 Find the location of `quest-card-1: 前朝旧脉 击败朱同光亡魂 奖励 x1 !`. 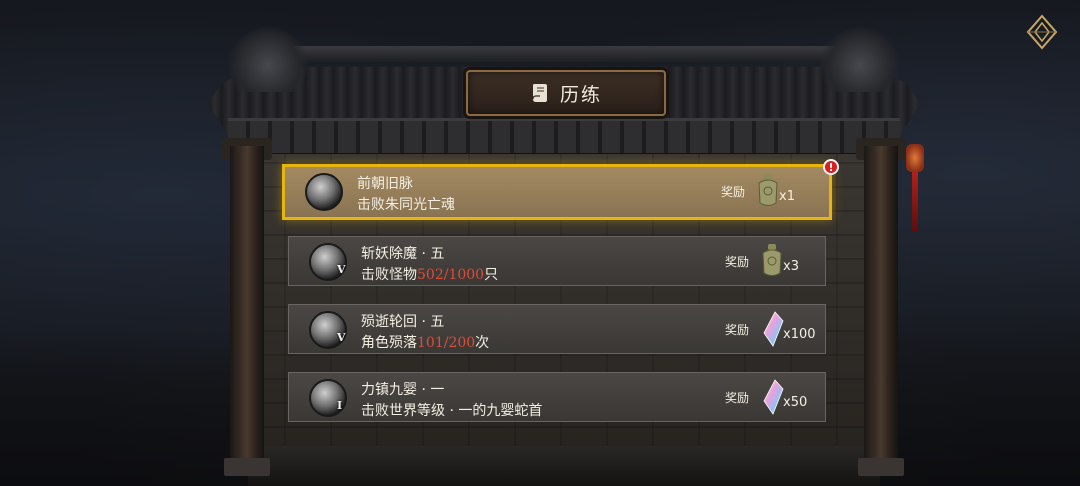

quest-card-1: 前朝旧脉 击败朱同光亡魂 奖励 x1 ! is located at coordinates (560, 189).